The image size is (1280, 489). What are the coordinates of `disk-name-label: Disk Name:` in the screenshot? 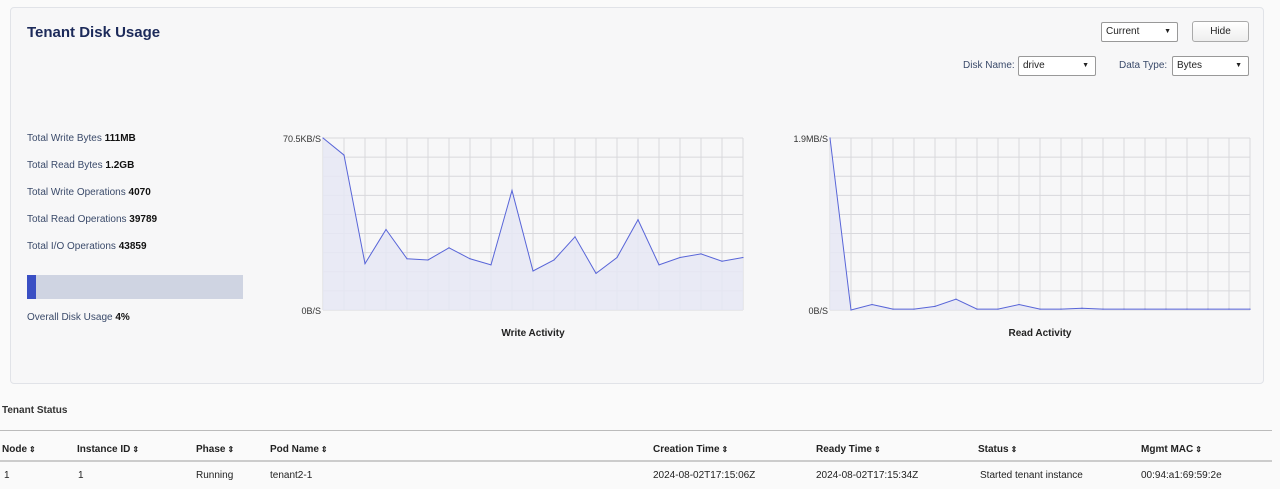 It's located at (989, 65).